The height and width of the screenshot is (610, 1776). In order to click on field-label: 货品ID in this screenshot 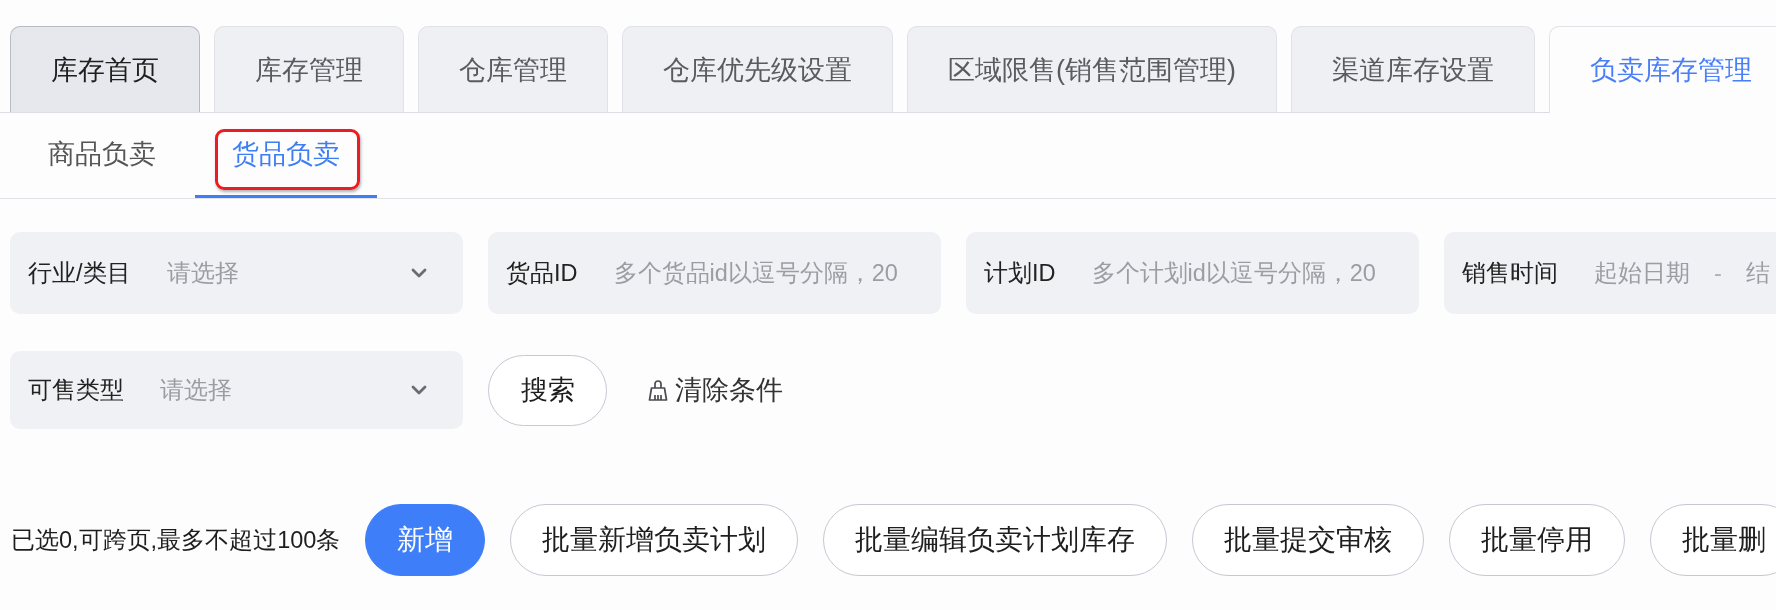, I will do `click(542, 273)`.